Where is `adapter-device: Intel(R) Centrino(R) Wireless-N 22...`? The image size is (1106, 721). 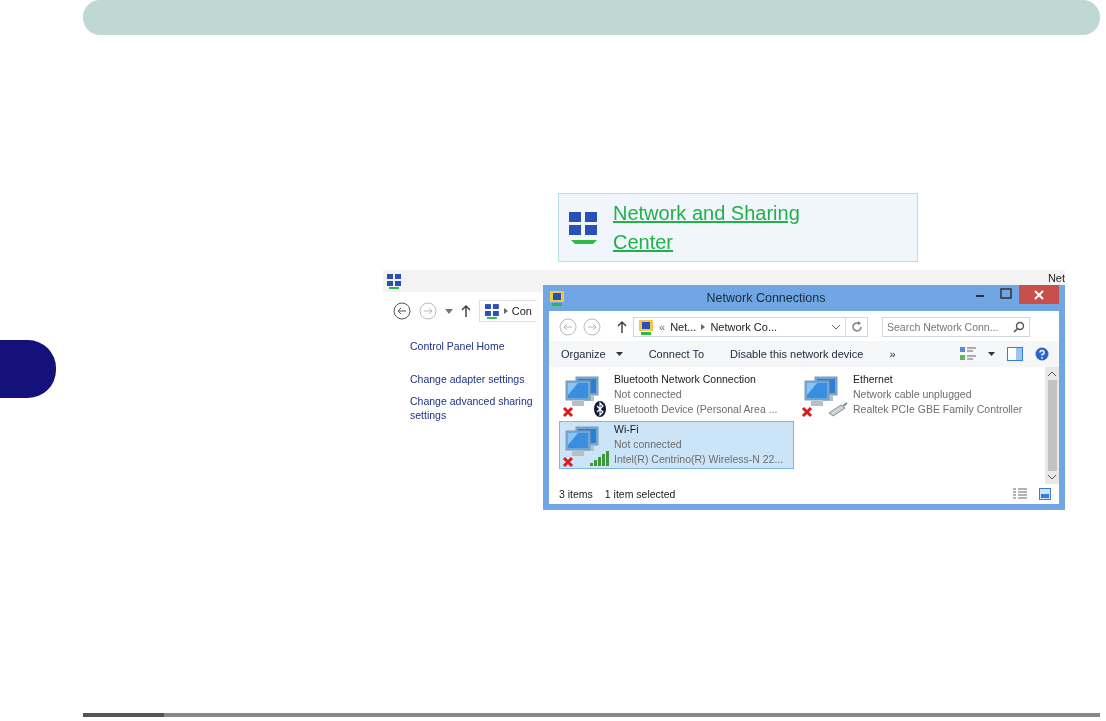 adapter-device: Intel(R) Centrino(R) Wireless-N 22... is located at coordinates (699, 459).